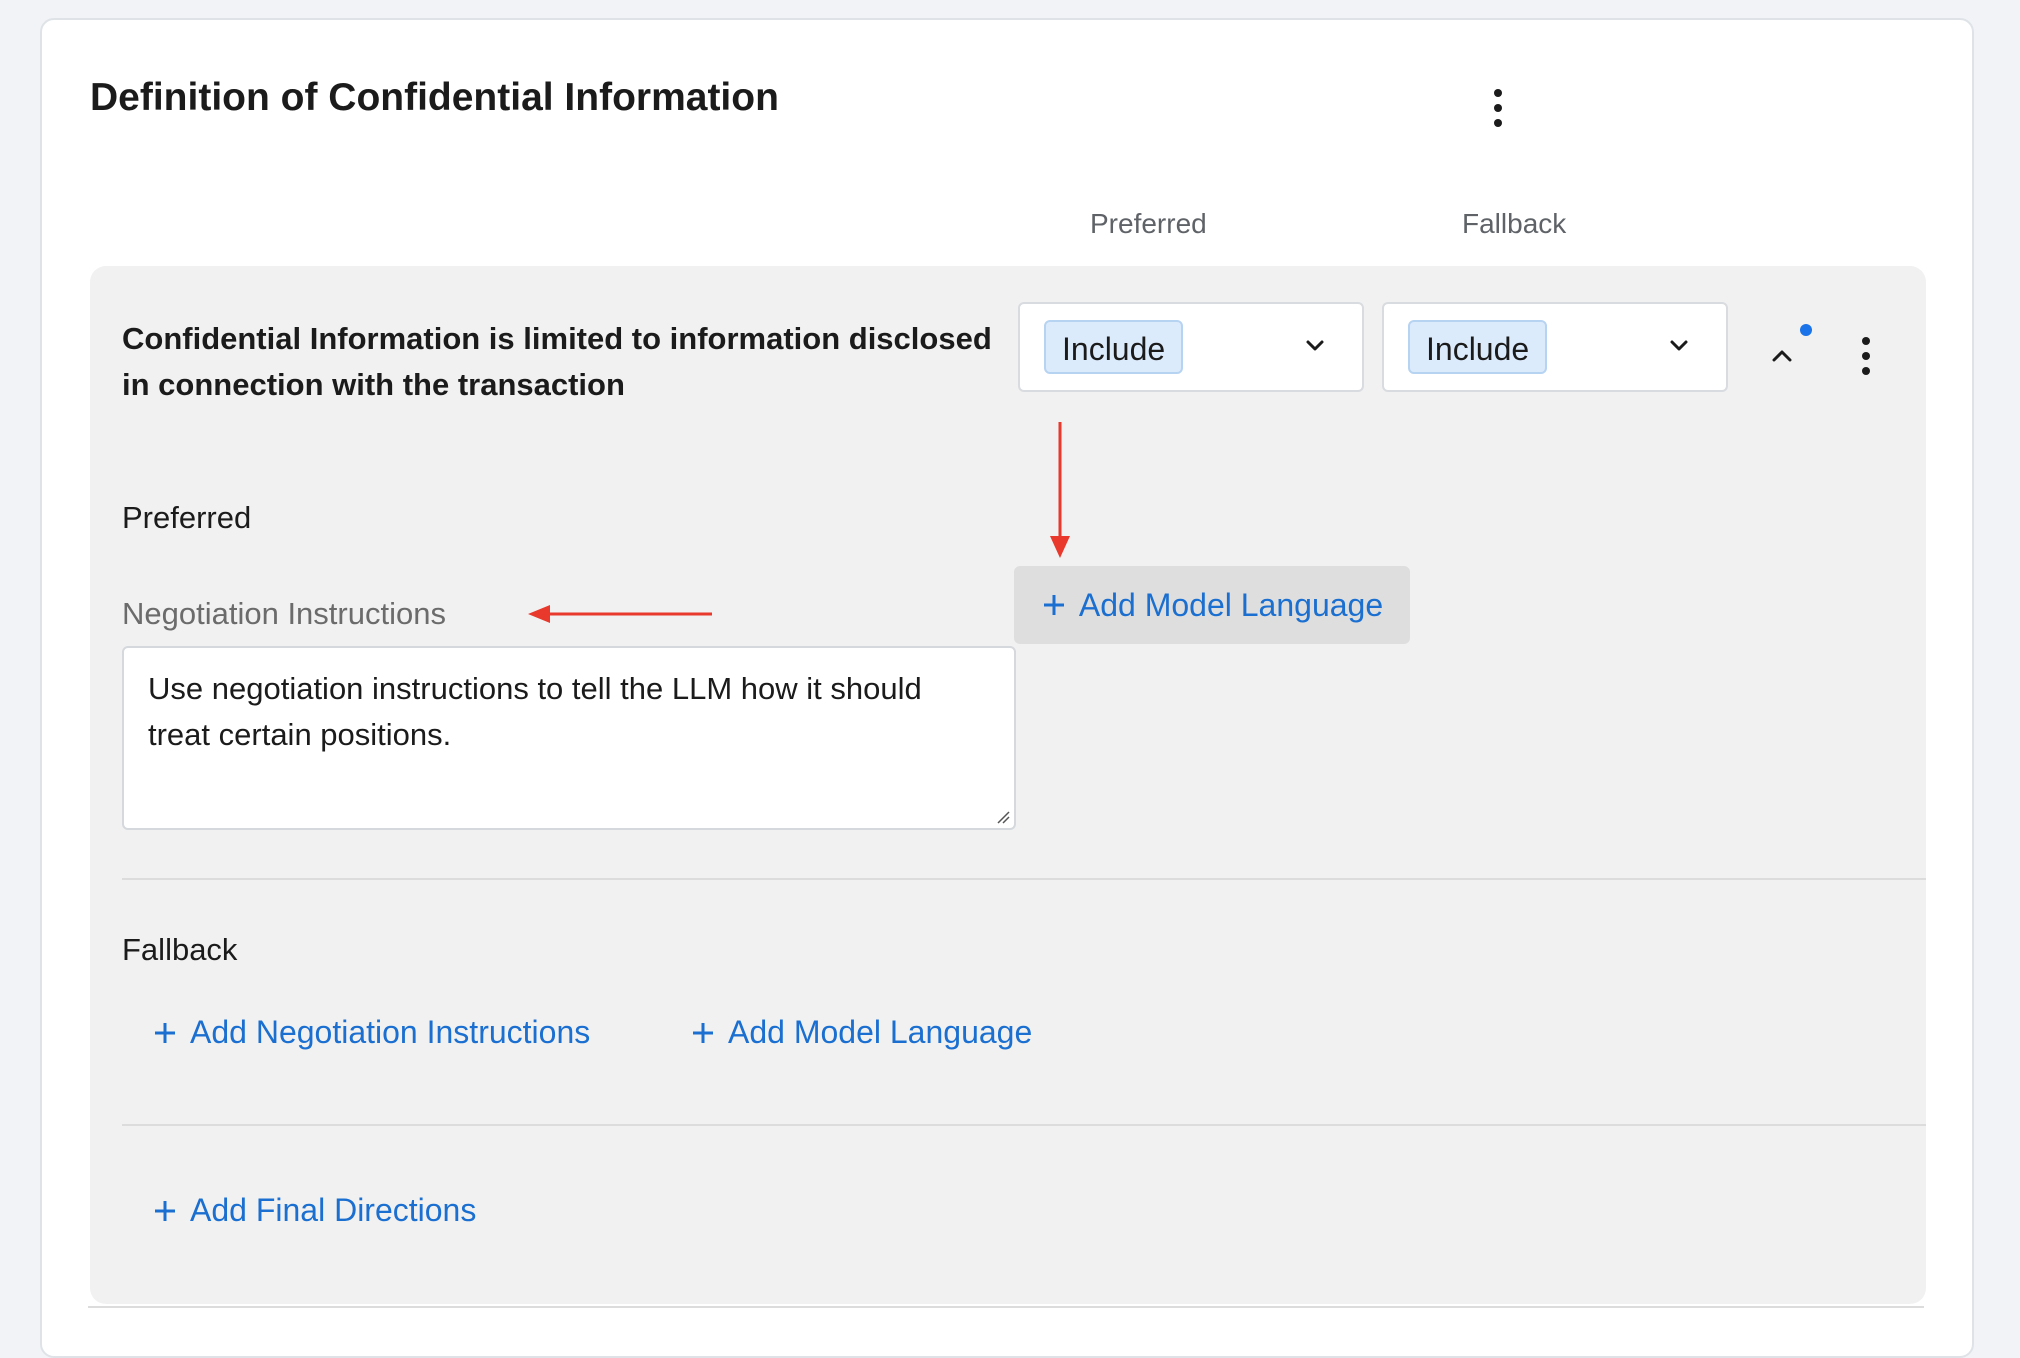  Describe the element at coordinates (1478, 347) in the screenshot. I see `fallback-value-chip: Include` at that location.